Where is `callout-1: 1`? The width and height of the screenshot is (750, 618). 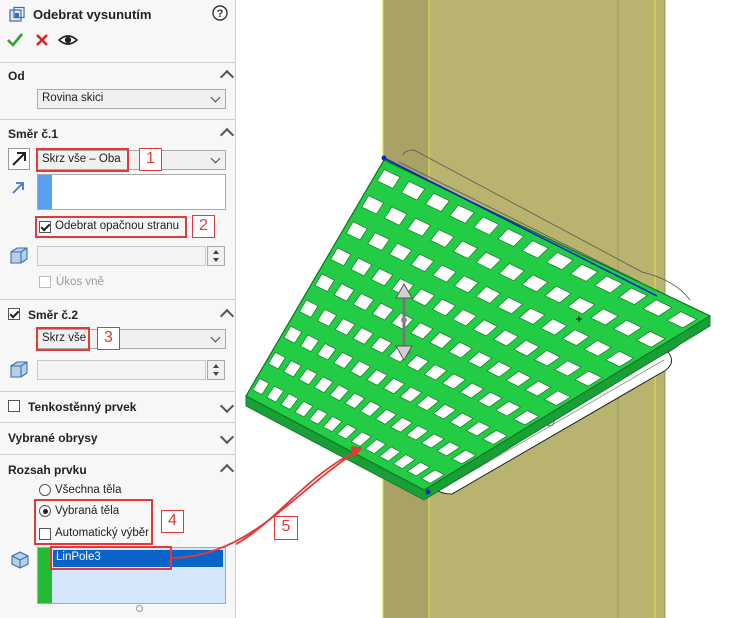
callout-1: 1 is located at coordinates (150, 159).